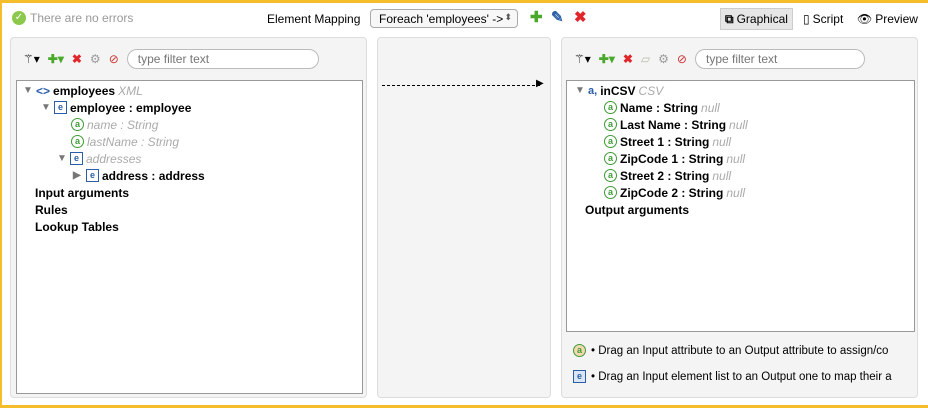  I want to click on label: address, so click(153, 175).